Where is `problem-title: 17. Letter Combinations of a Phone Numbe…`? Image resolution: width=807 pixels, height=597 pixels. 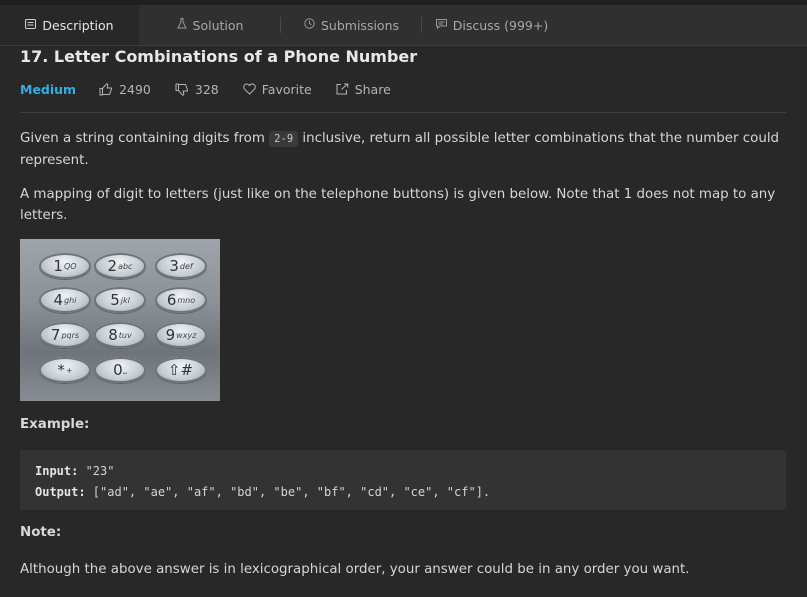
problem-title: 17. Letter Combinations of a Phone Numbe… is located at coordinates (219, 56).